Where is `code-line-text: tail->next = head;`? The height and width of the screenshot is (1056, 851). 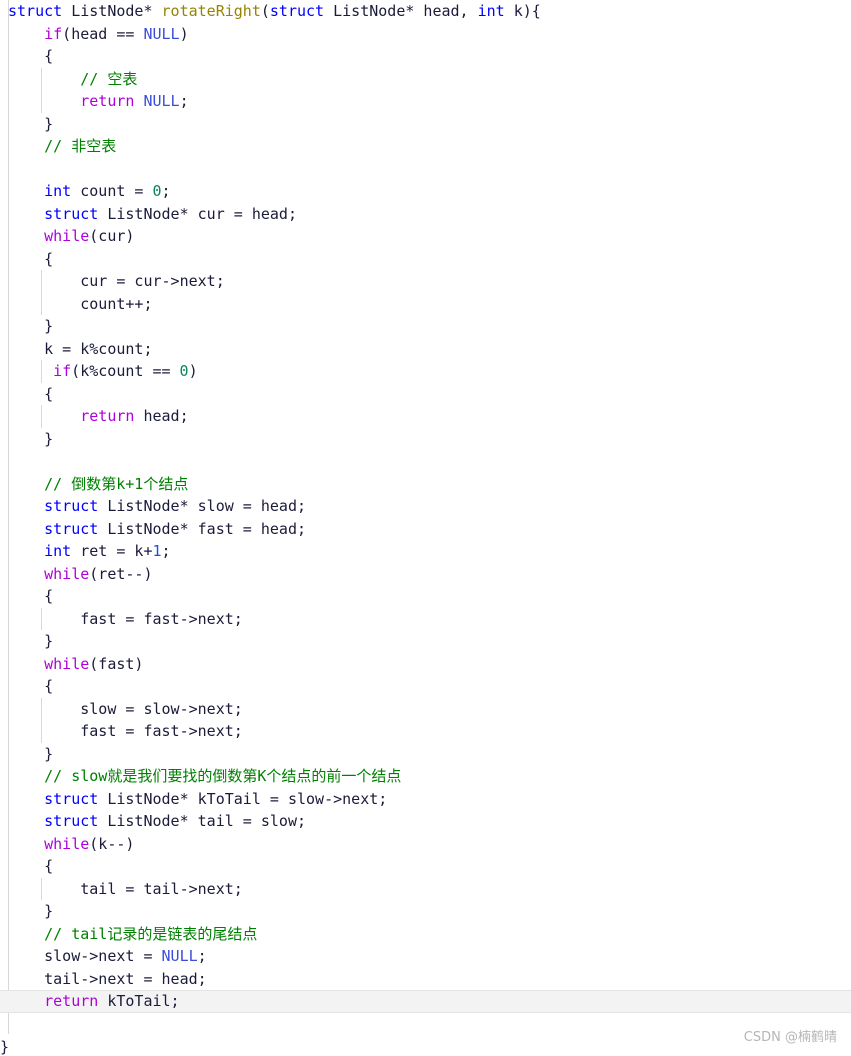
code-line-text: tail->next = head; is located at coordinates (103, 979).